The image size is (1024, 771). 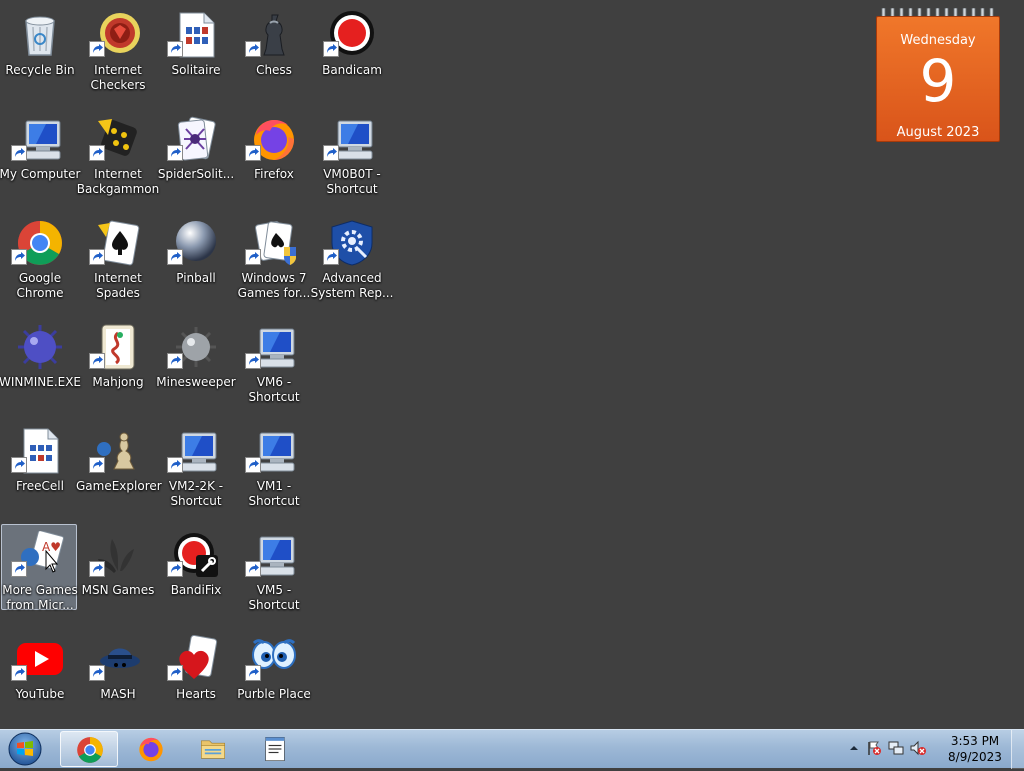 I want to click on pinball-shortcut: Pinball, so click(x=195, y=262).